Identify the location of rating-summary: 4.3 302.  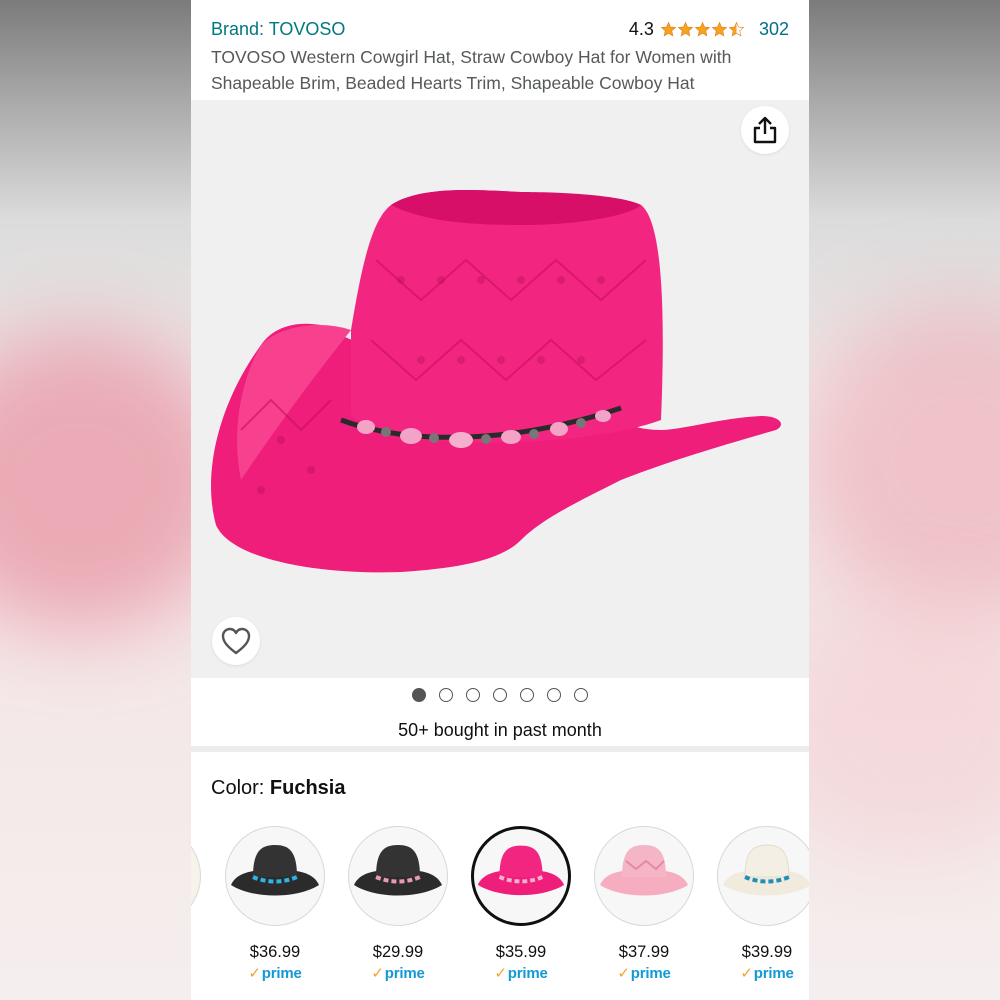
(709, 29).